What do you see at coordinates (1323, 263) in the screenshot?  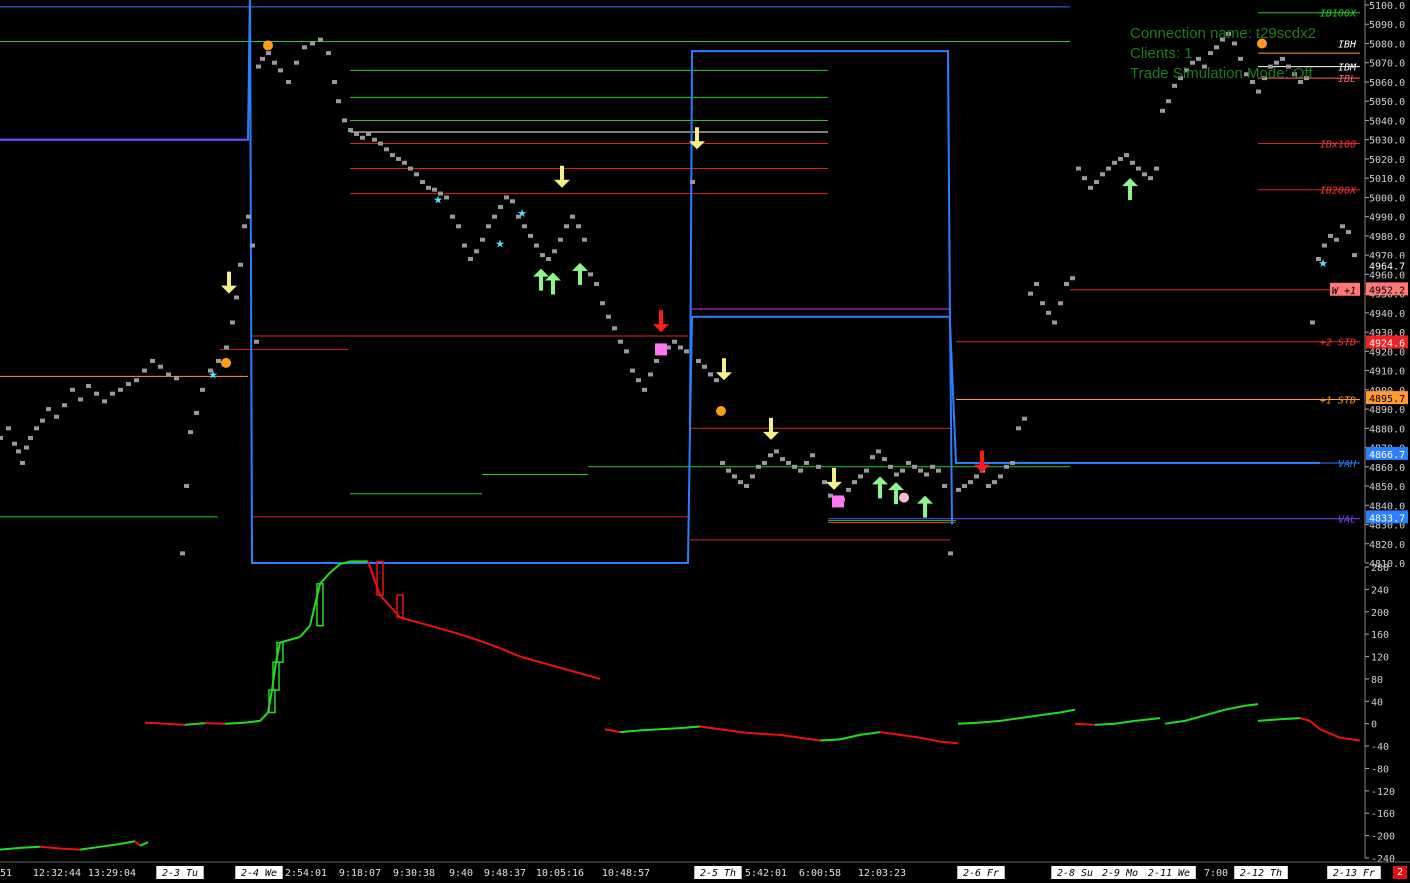 I see `cyan-star-marker: ★` at bounding box center [1323, 263].